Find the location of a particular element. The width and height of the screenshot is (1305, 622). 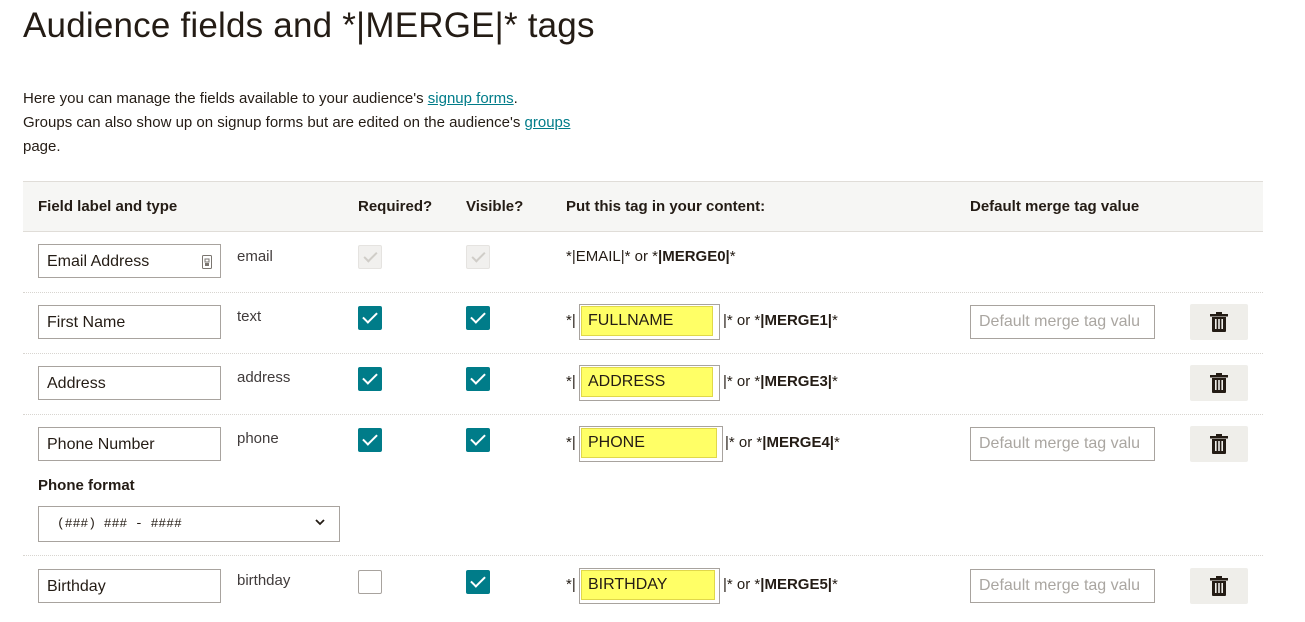

merge-tag-value: BIRTHDAY is located at coordinates (648, 585).